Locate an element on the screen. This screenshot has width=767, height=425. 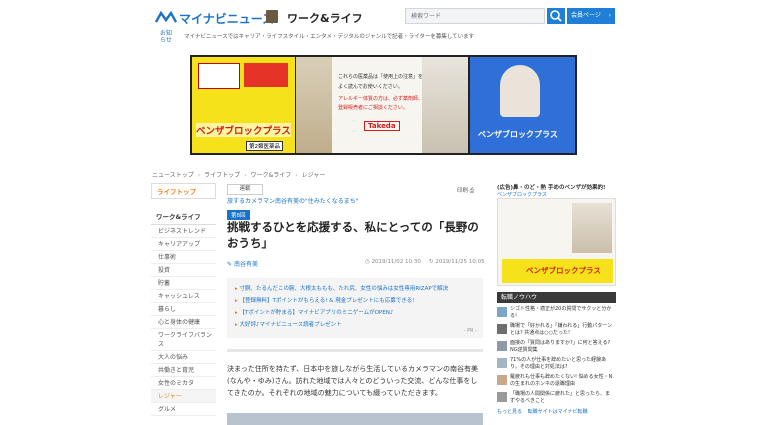
member-page-button: 会員ページ › is located at coordinates (591, 16).